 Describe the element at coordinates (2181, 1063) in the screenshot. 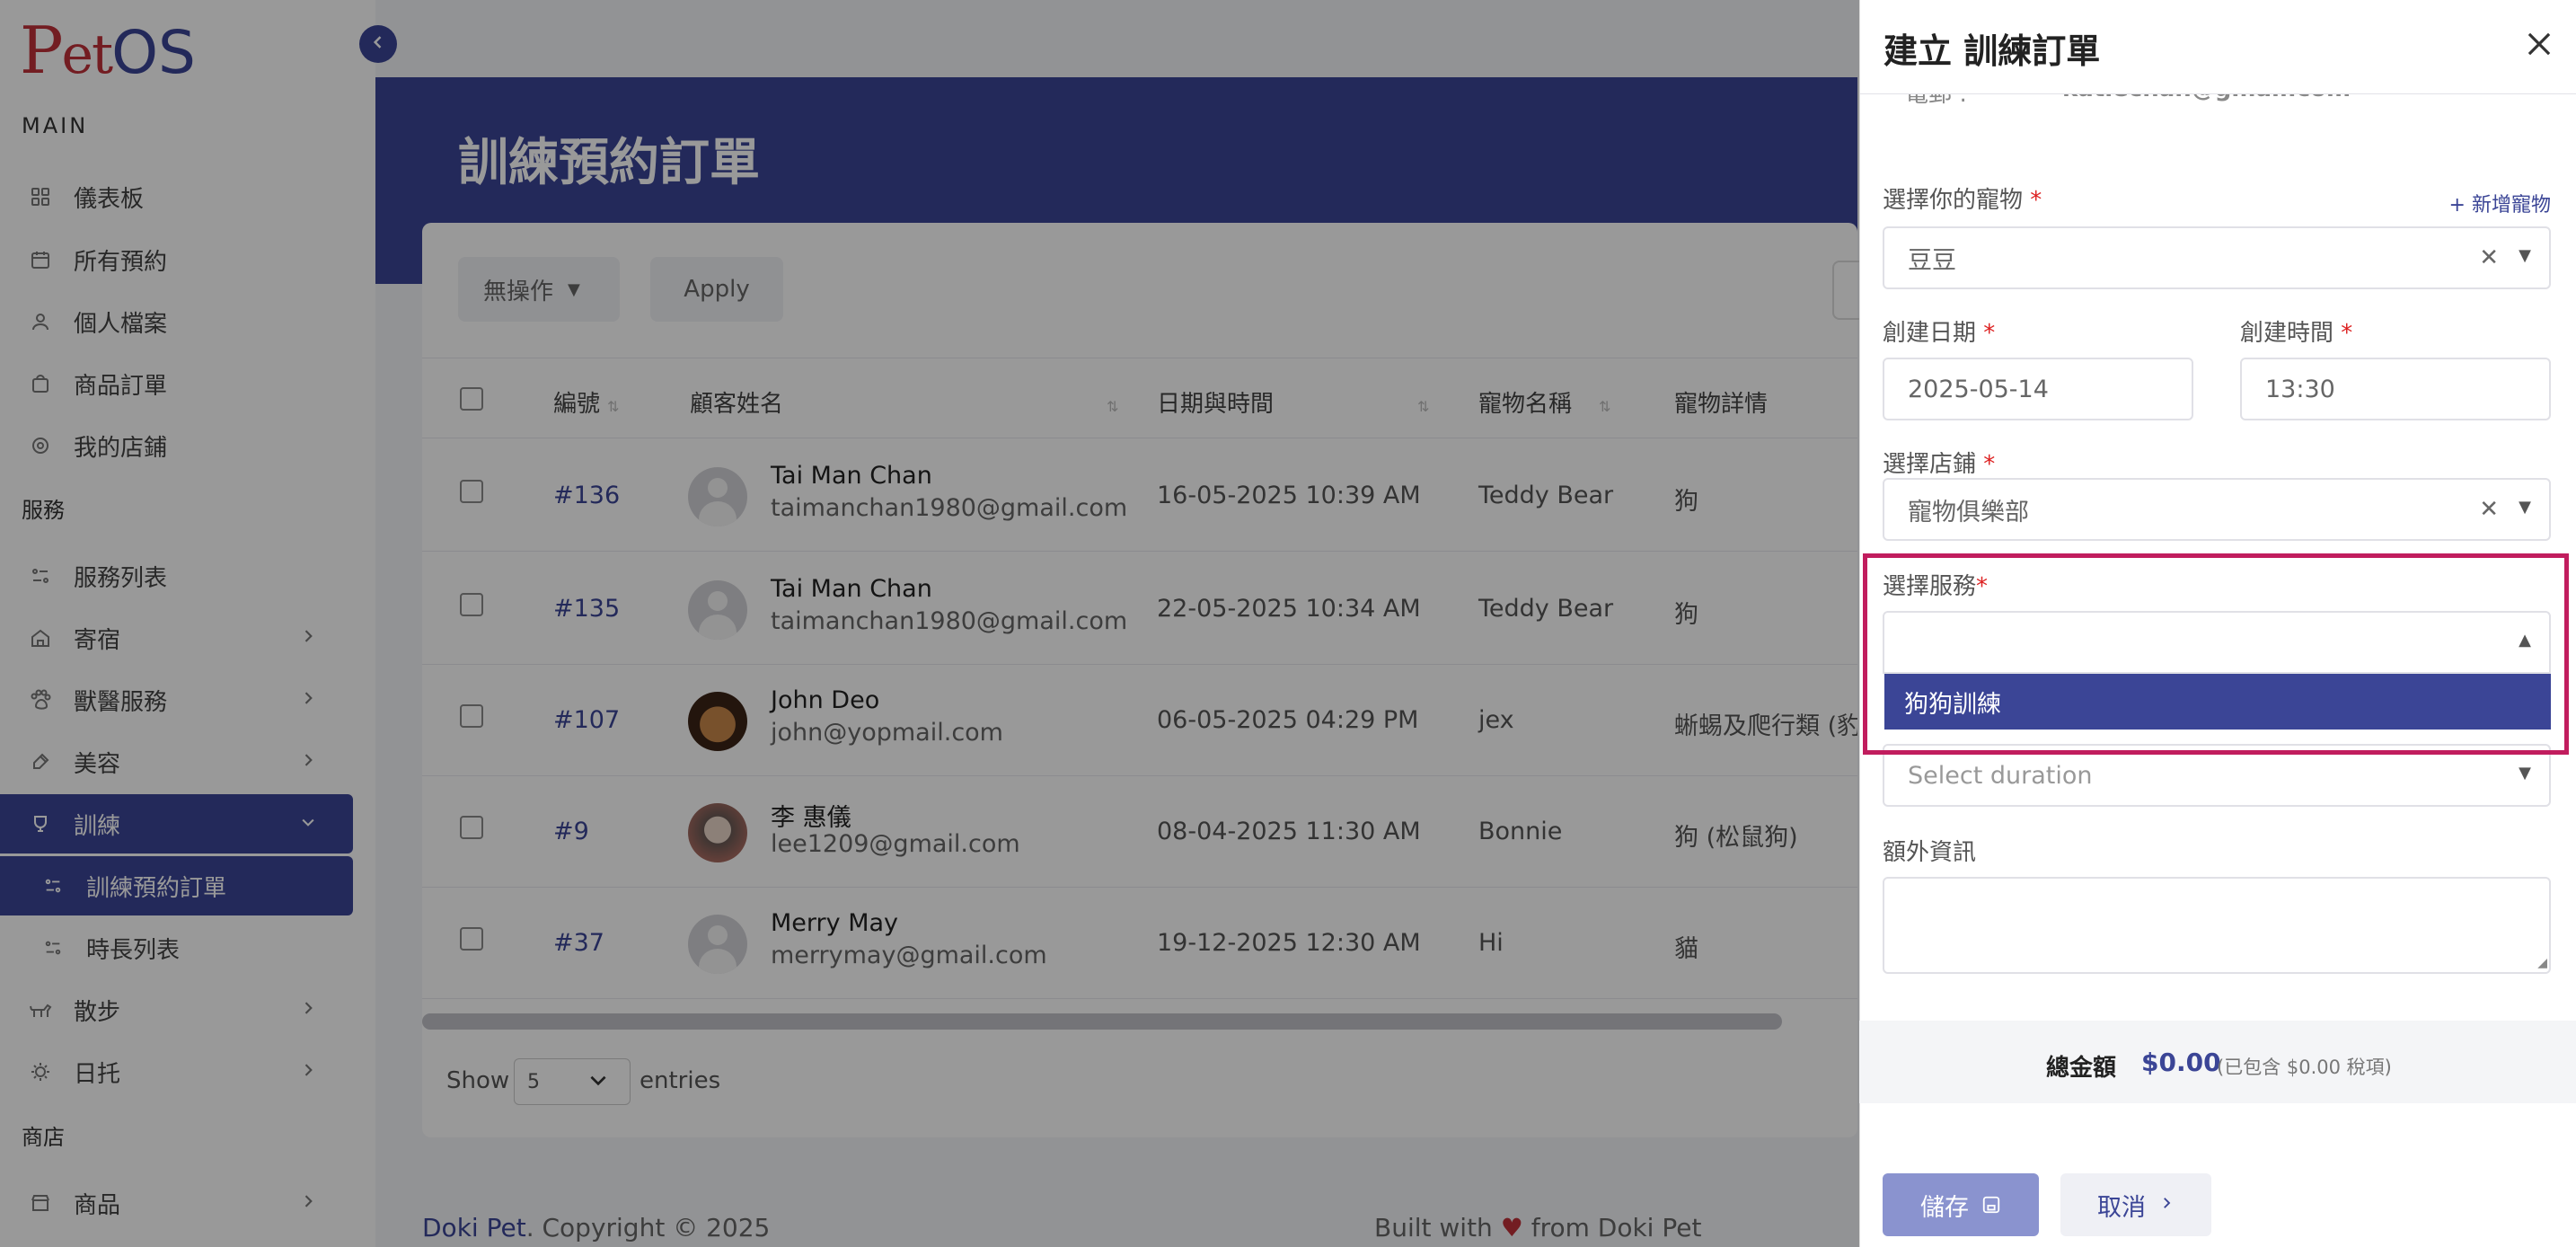

I see `total-amount: $0.00` at that location.